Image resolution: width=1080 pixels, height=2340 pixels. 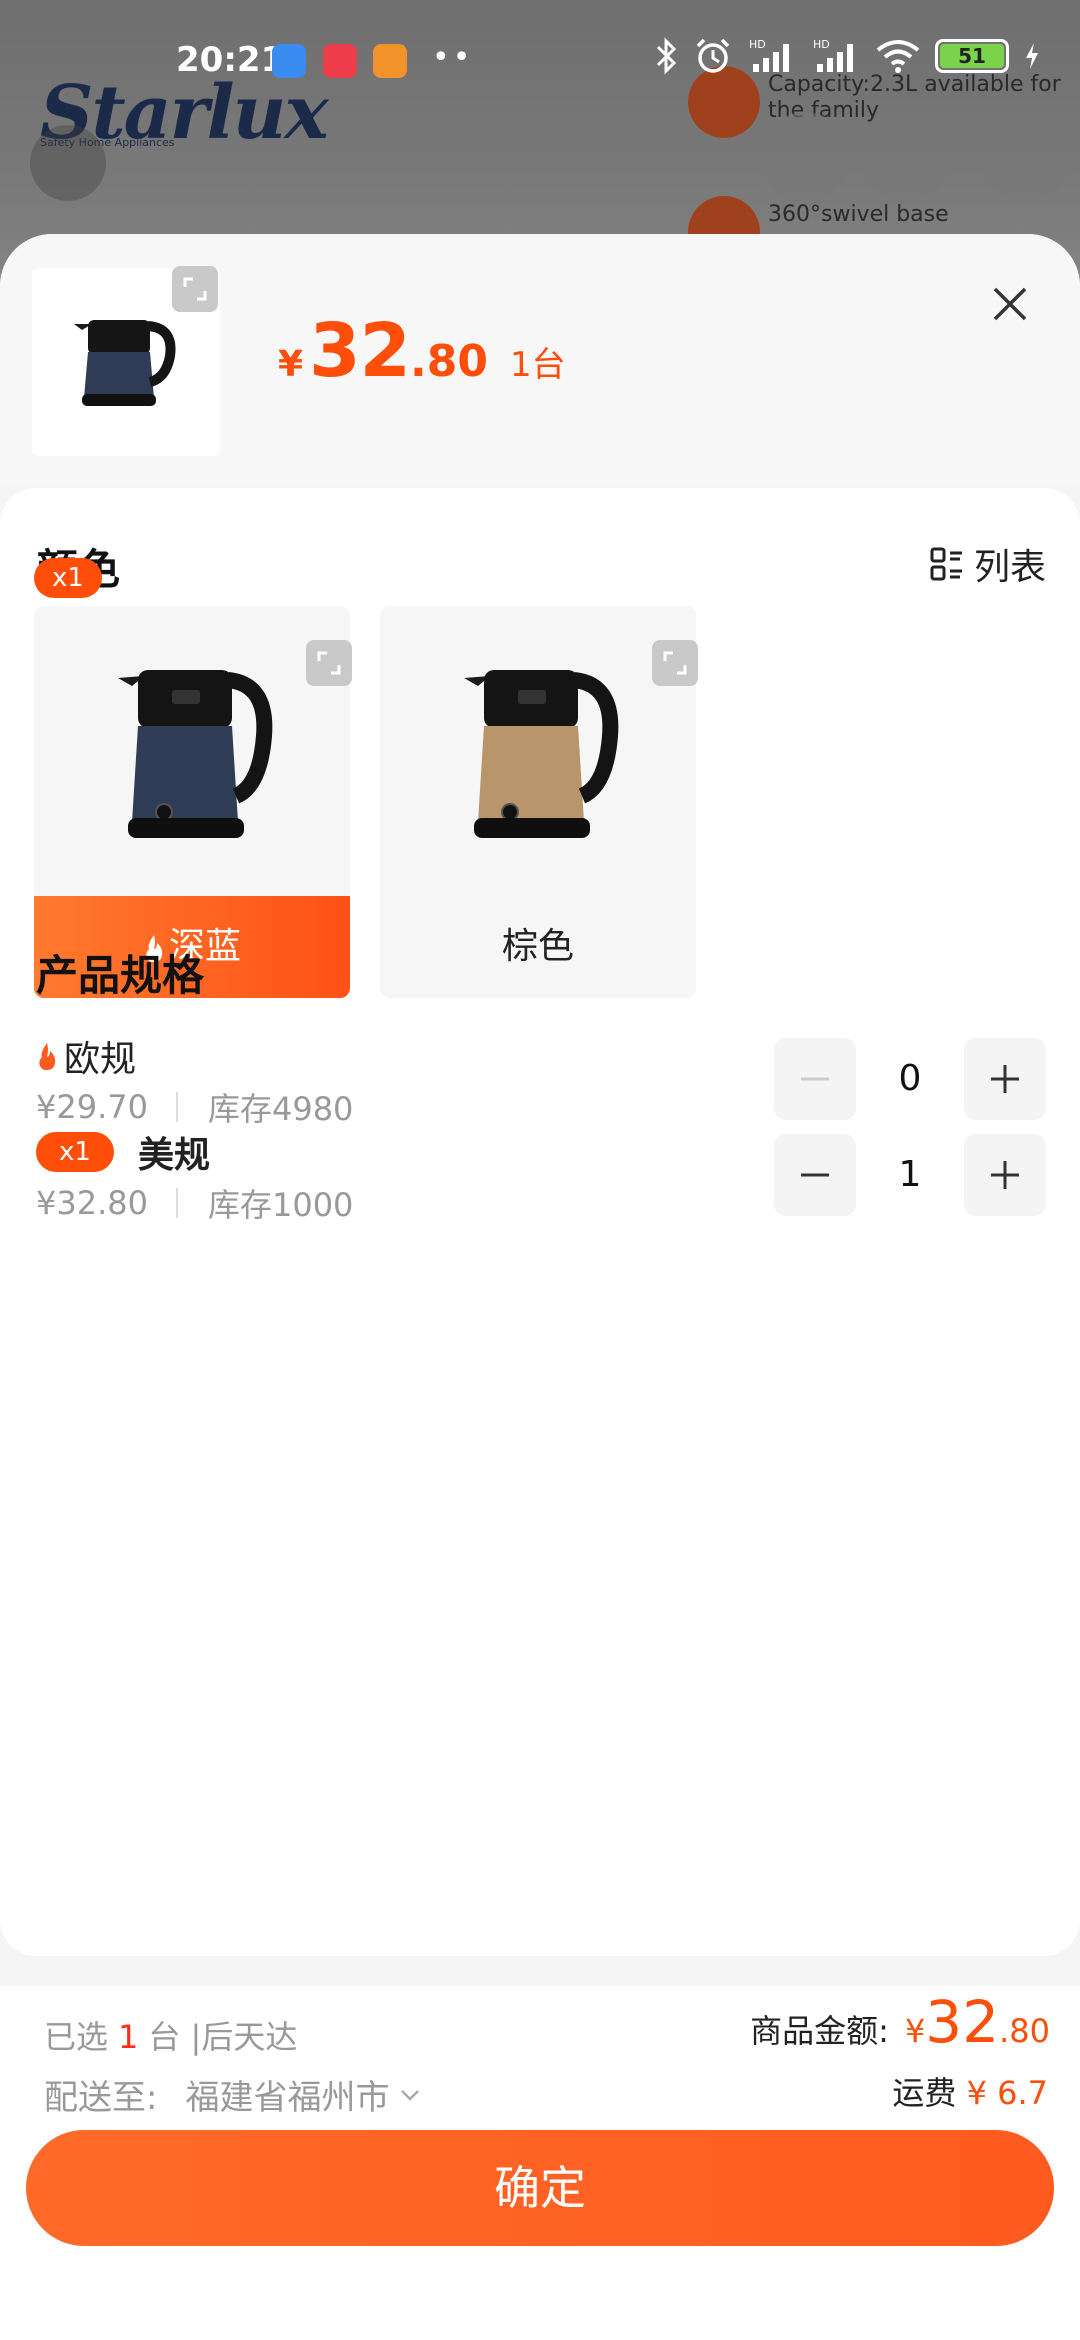 I want to click on kettle-image, so click(x=125, y=363).